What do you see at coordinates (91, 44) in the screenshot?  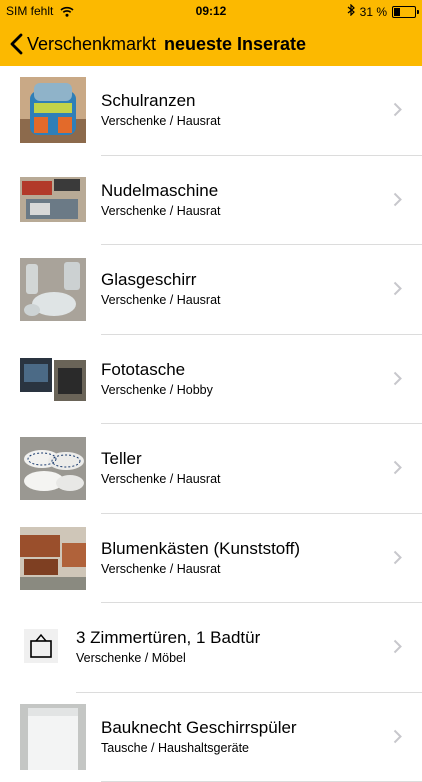 I see `back-button-label: Verschenkmarkt` at bounding box center [91, 44].